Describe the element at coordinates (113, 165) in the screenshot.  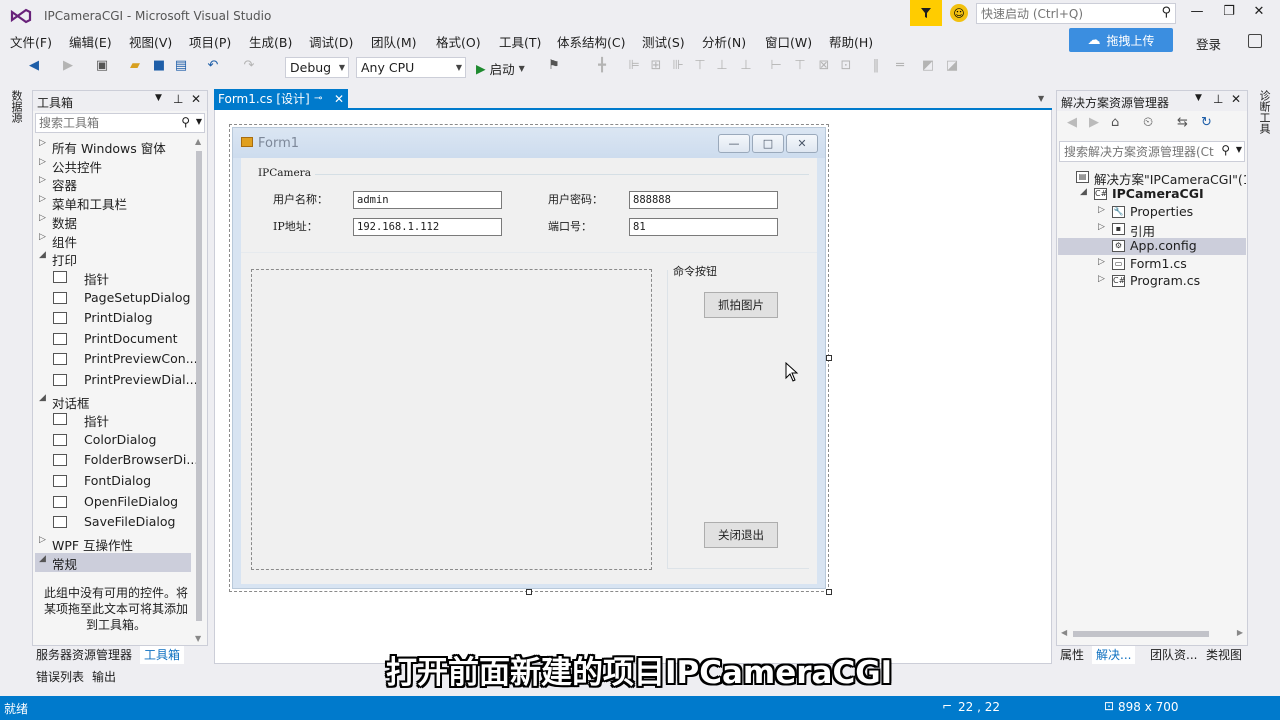
I see `toolbox-group: ▷ 公共控件` at that location.